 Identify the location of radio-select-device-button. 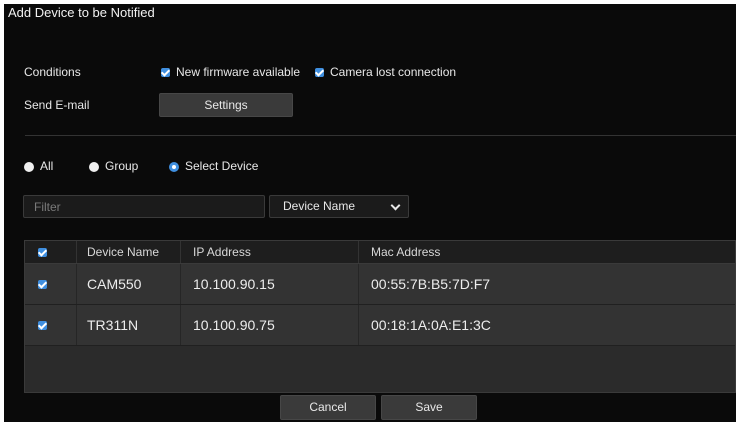
(174, 166).